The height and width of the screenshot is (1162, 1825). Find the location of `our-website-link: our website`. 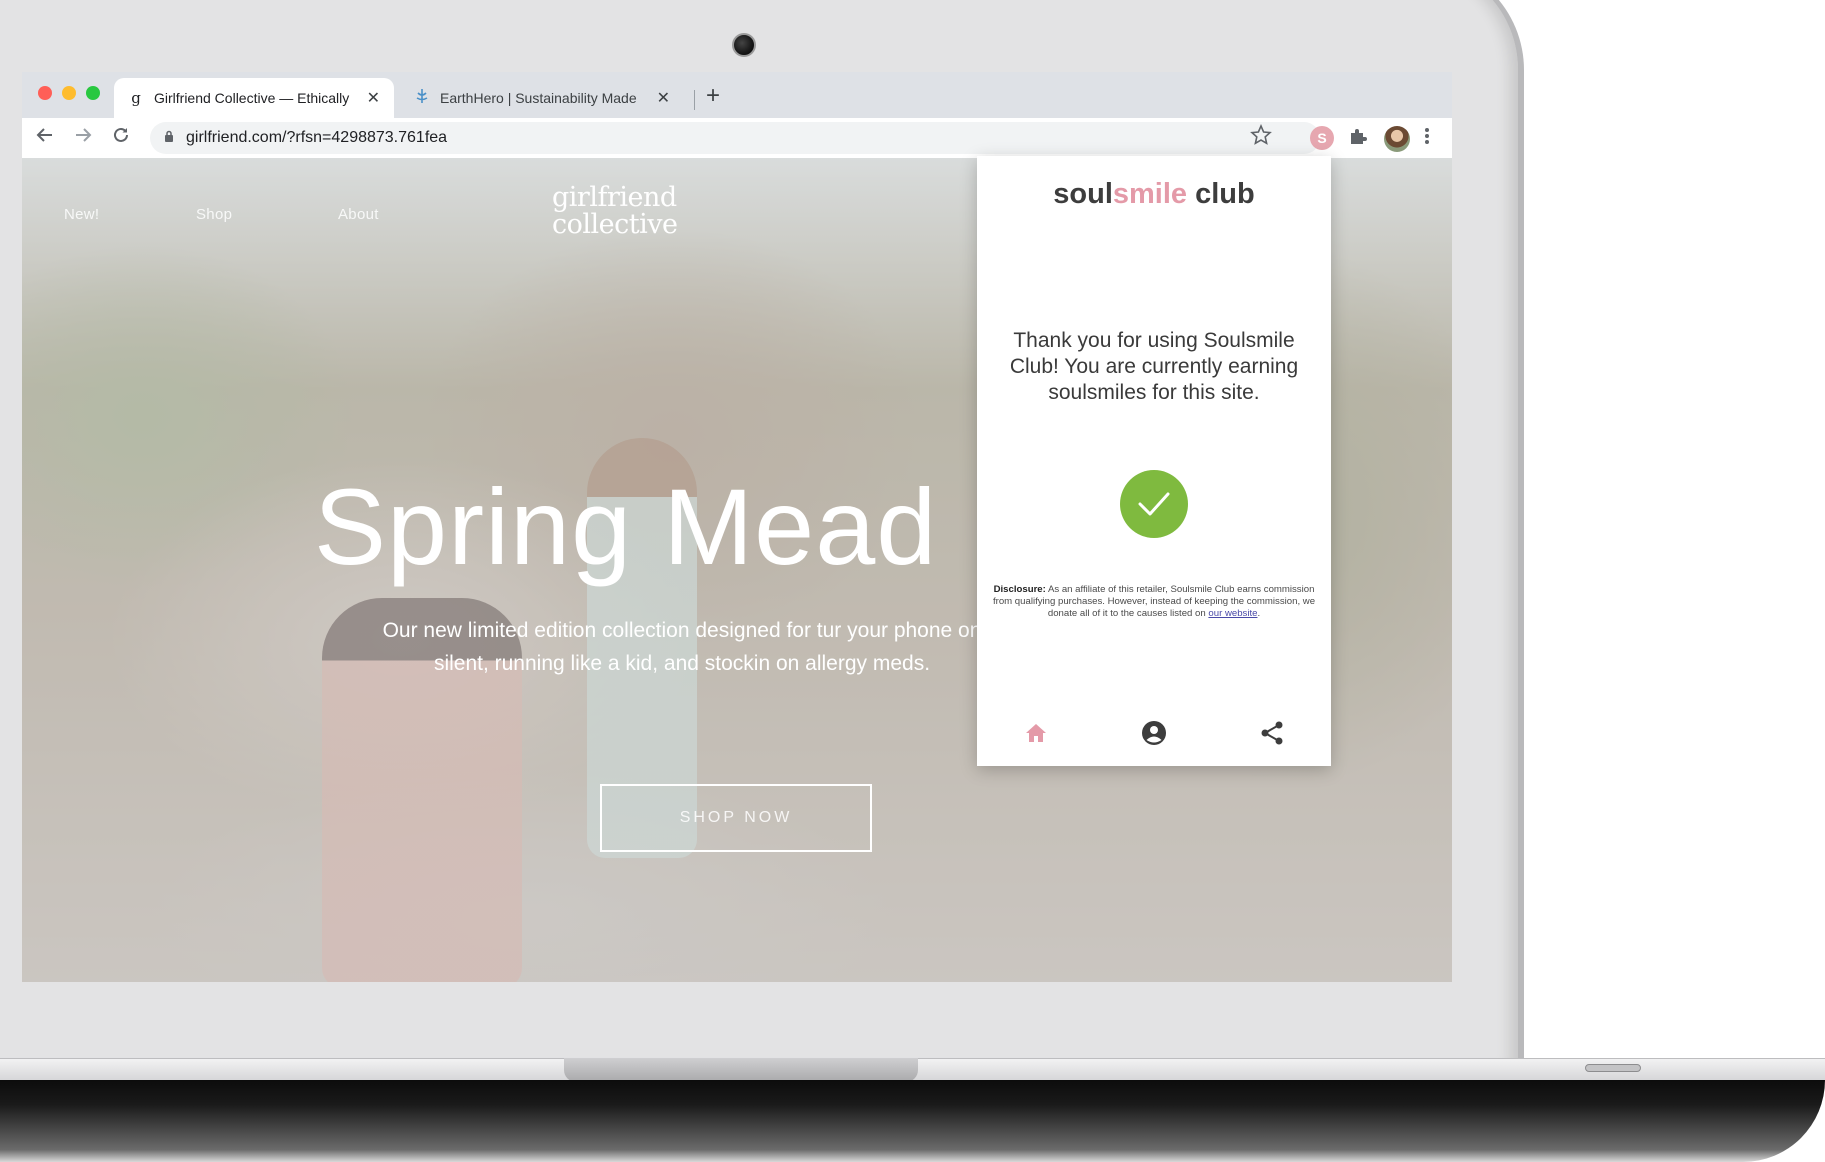

our-website-link: our website is located at coordinates (1232, 613).